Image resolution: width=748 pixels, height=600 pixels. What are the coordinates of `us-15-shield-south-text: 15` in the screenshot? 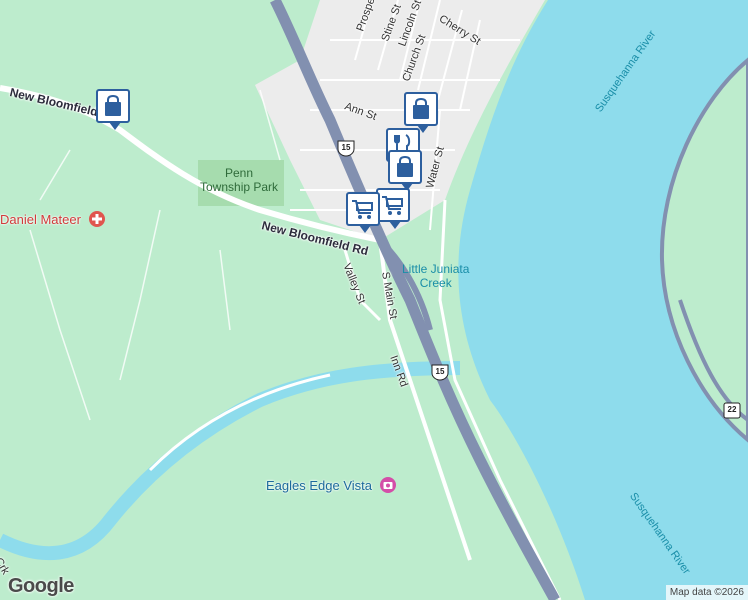 It's located at (440, 371).